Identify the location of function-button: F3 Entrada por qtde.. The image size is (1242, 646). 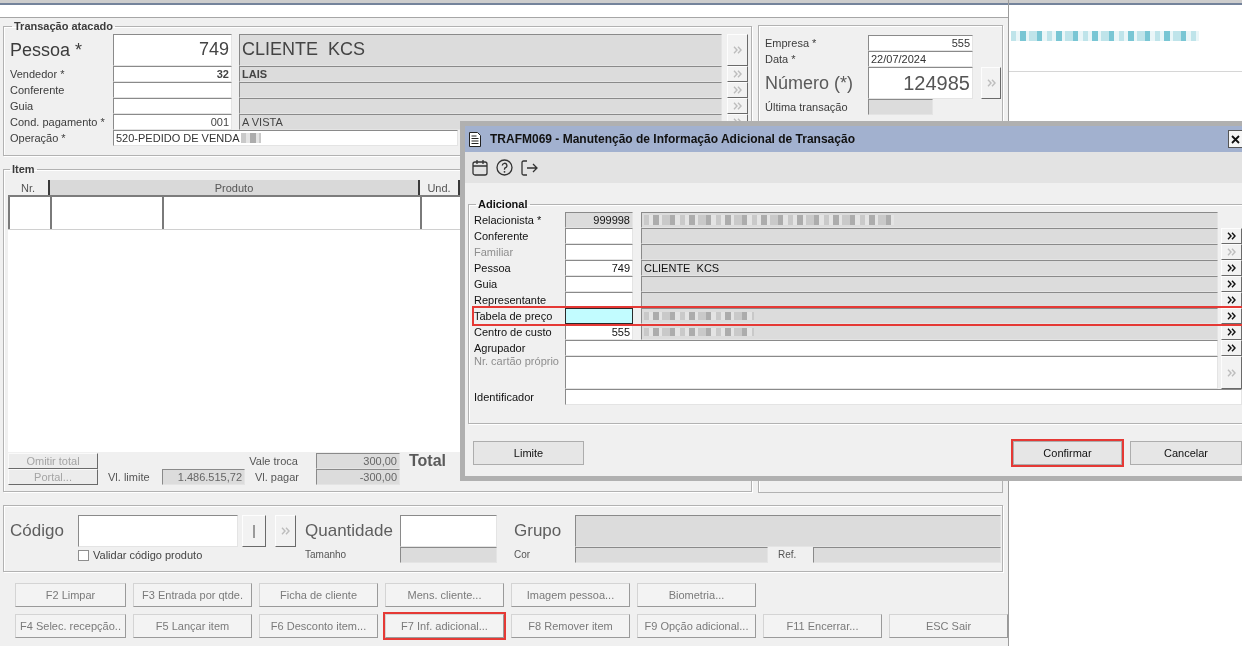
(192, 595).